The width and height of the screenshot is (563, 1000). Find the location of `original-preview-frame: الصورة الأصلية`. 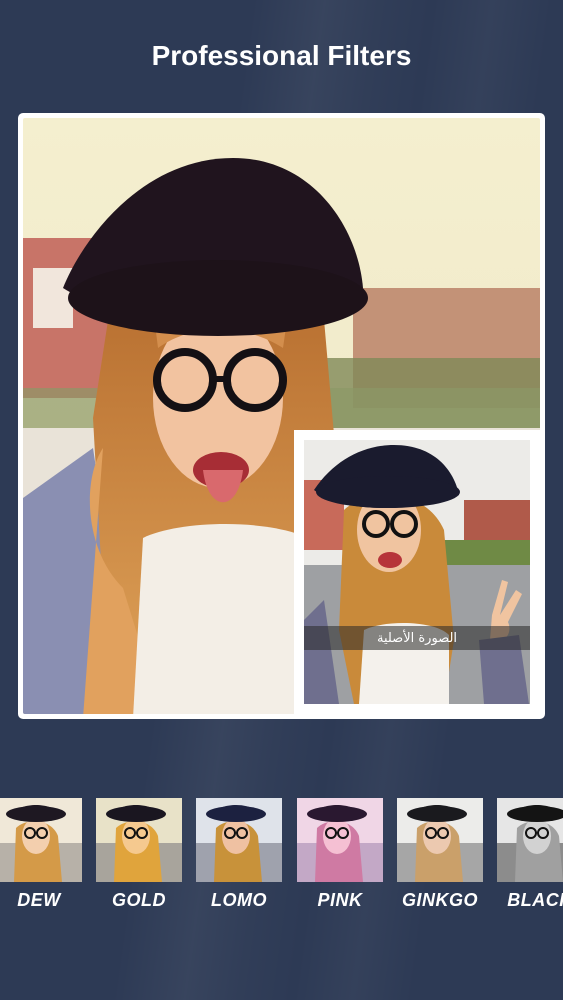

original-preview-frame: الصورة الأصلية is located at coordinates (417, 572).